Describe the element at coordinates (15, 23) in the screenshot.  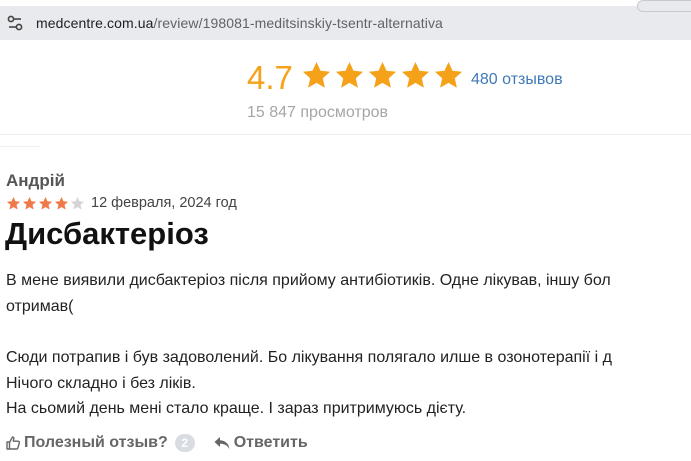
I see `site-settings-icon` at that location.